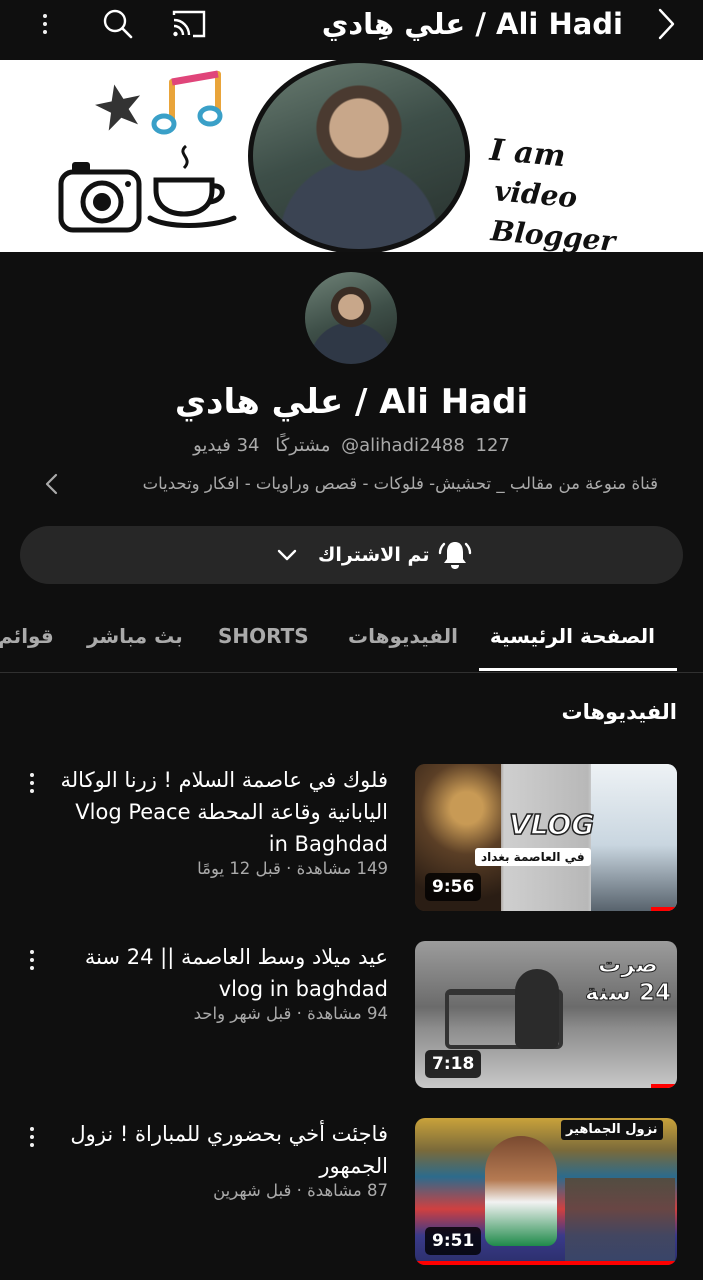  I want to click on video-thumbnail: صرت 24 سنة 7:18, so click(546, 1014).